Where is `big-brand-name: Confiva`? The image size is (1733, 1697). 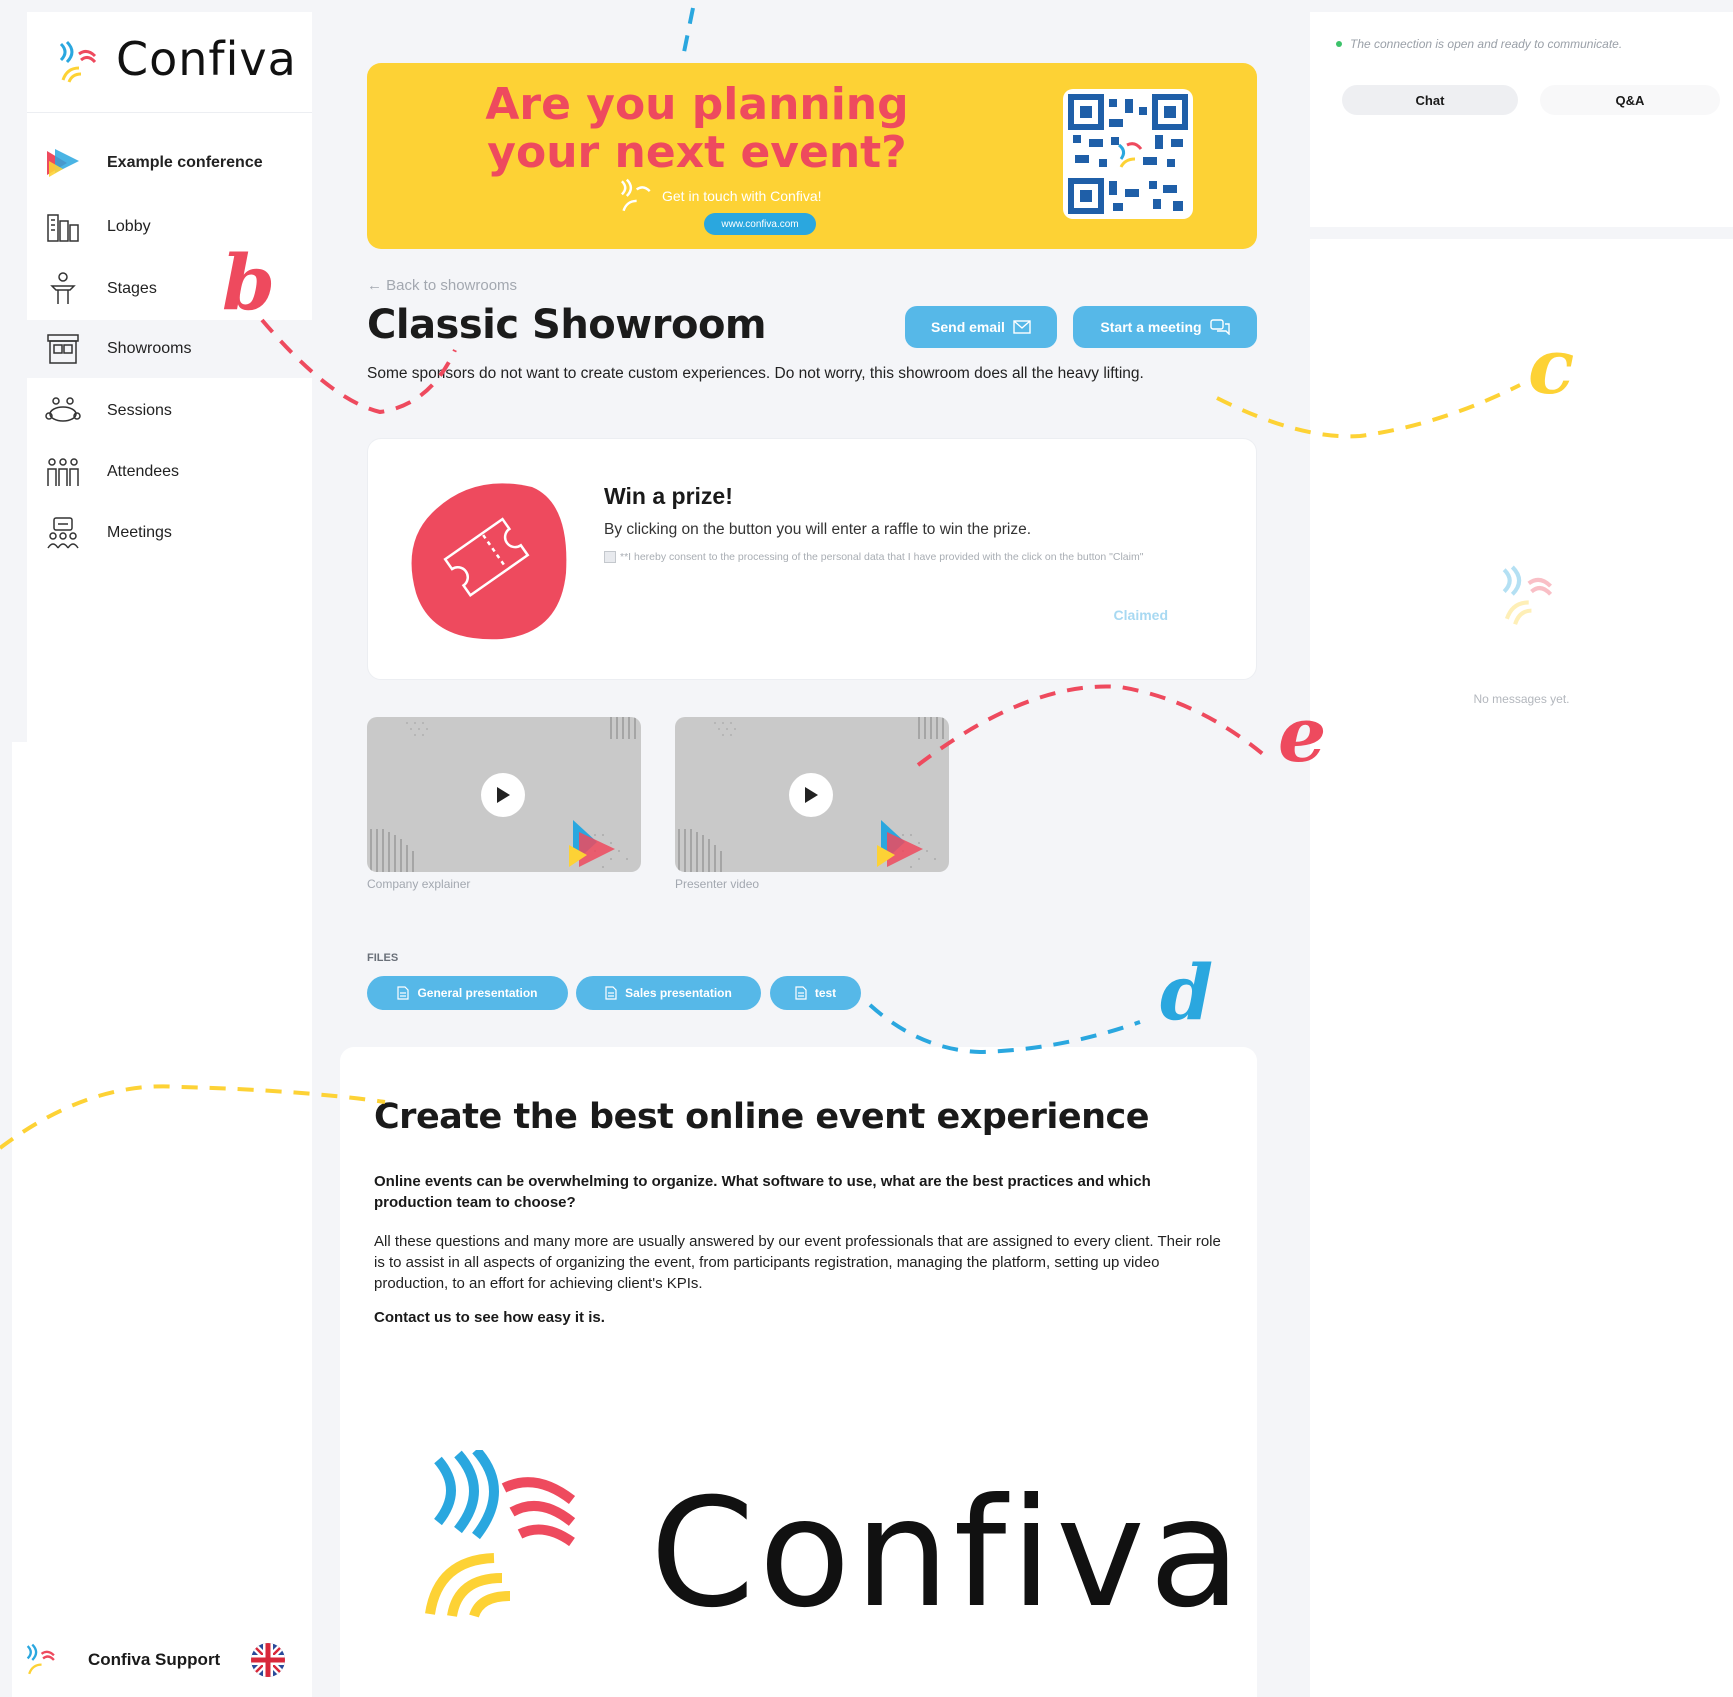 big-brand-name: Confiva is located at coordinates (947, 1554).